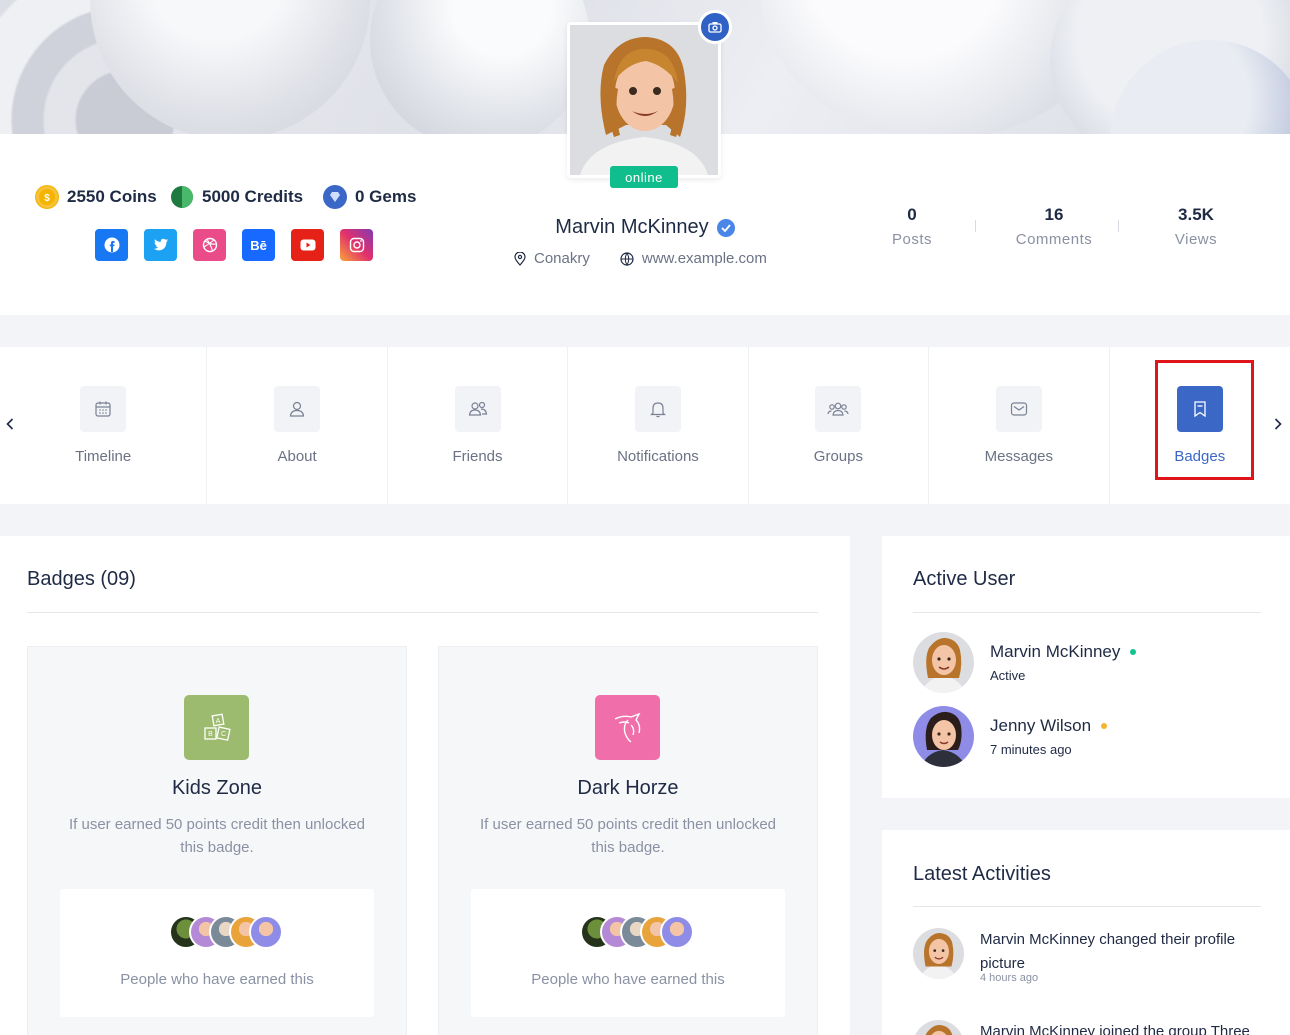 Image resolution: width=1290 pixels, height=1035 pixels. What do you see at coordinates (520, 258) in the screenshot?
I see `map-pin-icon` at bounding box center [520, 258].